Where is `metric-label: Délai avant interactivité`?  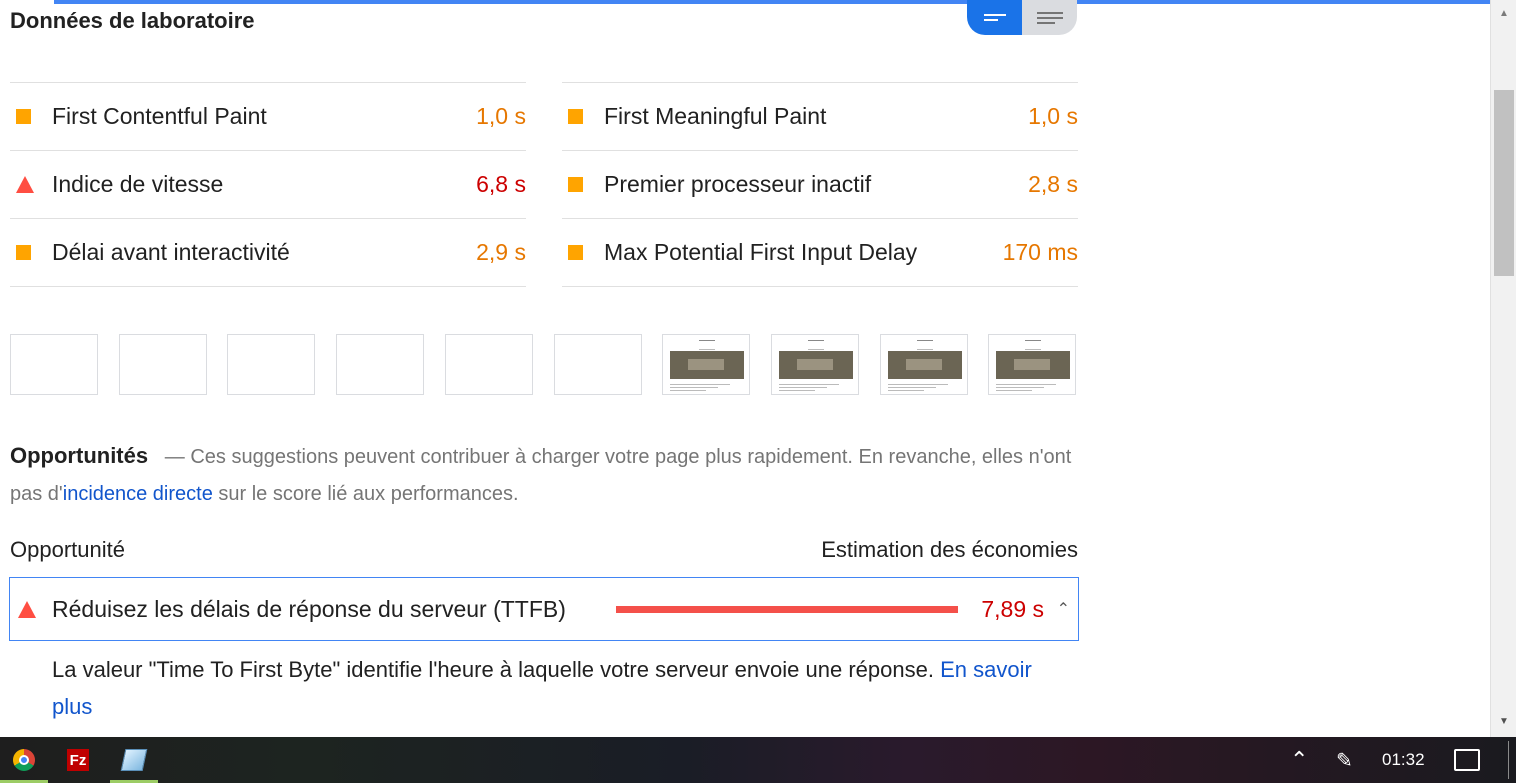
metric-label: Délai avant interactivité is located at coordinates (171, 252).